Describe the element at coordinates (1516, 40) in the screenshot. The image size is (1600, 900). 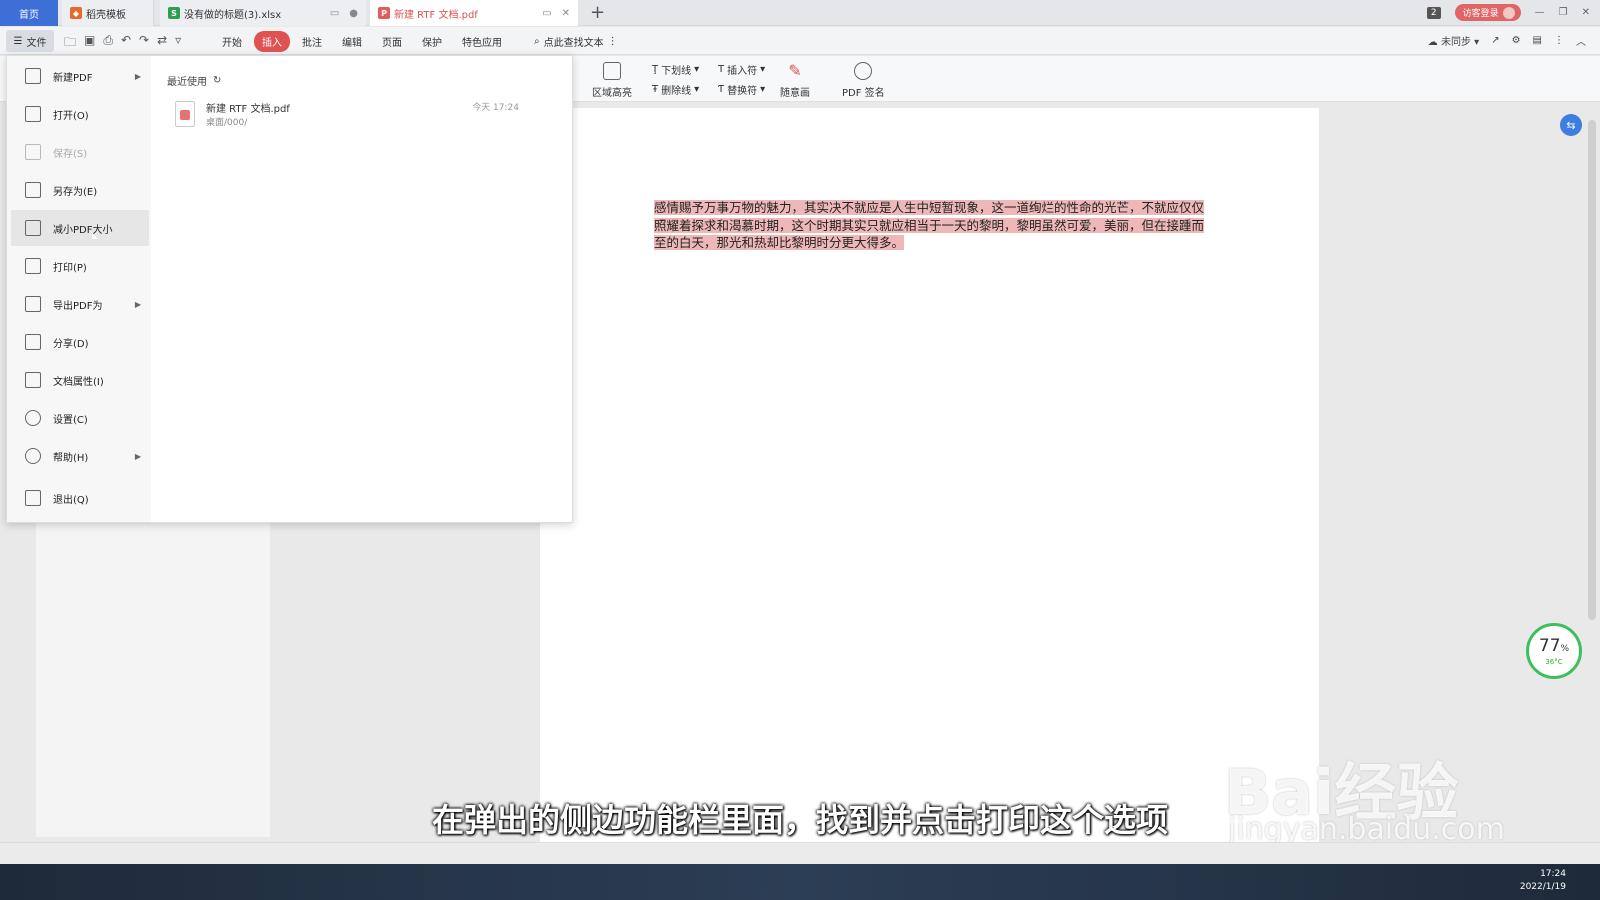
I see `gear-icon: ⚙` at that location.